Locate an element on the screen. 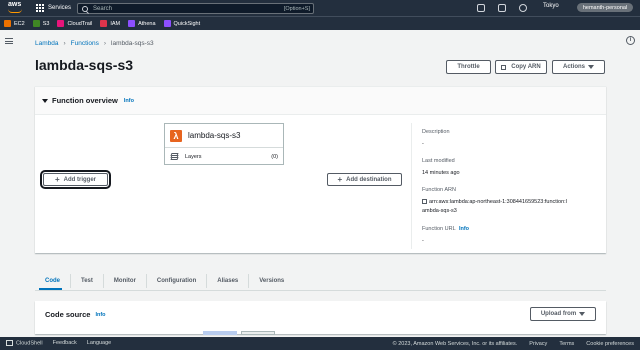 Image resolution: width=640 pixels, height=350 pixels. cloudshell-icon is located at coordinates (481, 8).